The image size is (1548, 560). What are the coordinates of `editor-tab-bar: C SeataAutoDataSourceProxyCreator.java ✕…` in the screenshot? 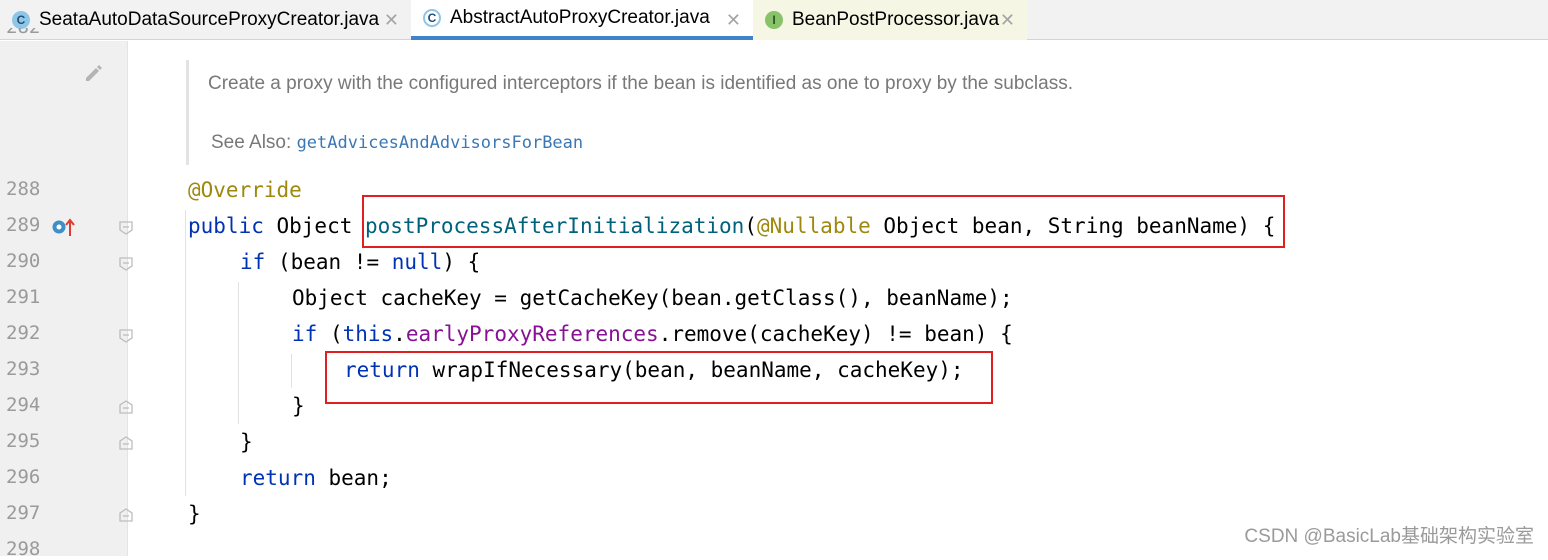 It's located at (774, 20).